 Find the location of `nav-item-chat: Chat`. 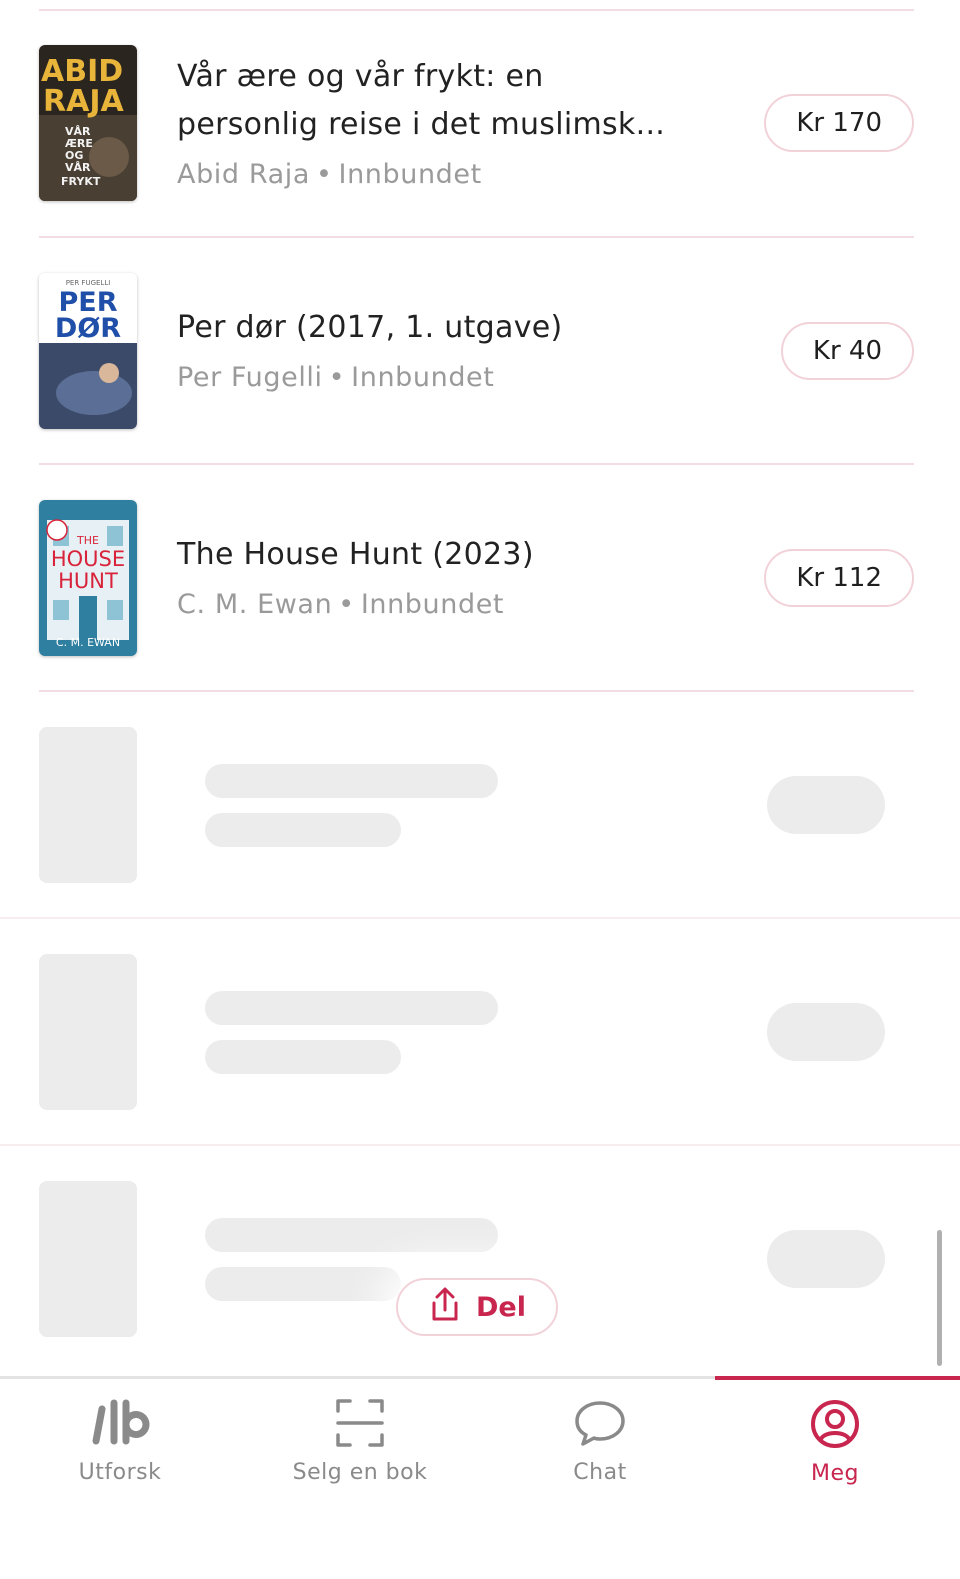

nav-item-chat: Chat is located at coordinates (600, 1479).